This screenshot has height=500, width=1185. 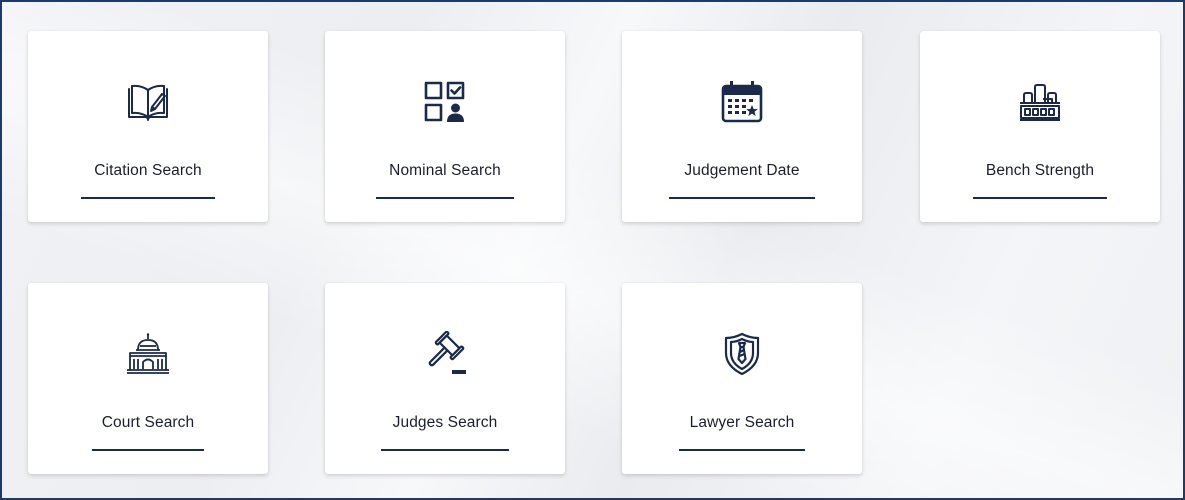 What do you see at coordinates (445, 422) in the screenshot?
I see `card-label: Judges Search` at bounding box center [445, 422].